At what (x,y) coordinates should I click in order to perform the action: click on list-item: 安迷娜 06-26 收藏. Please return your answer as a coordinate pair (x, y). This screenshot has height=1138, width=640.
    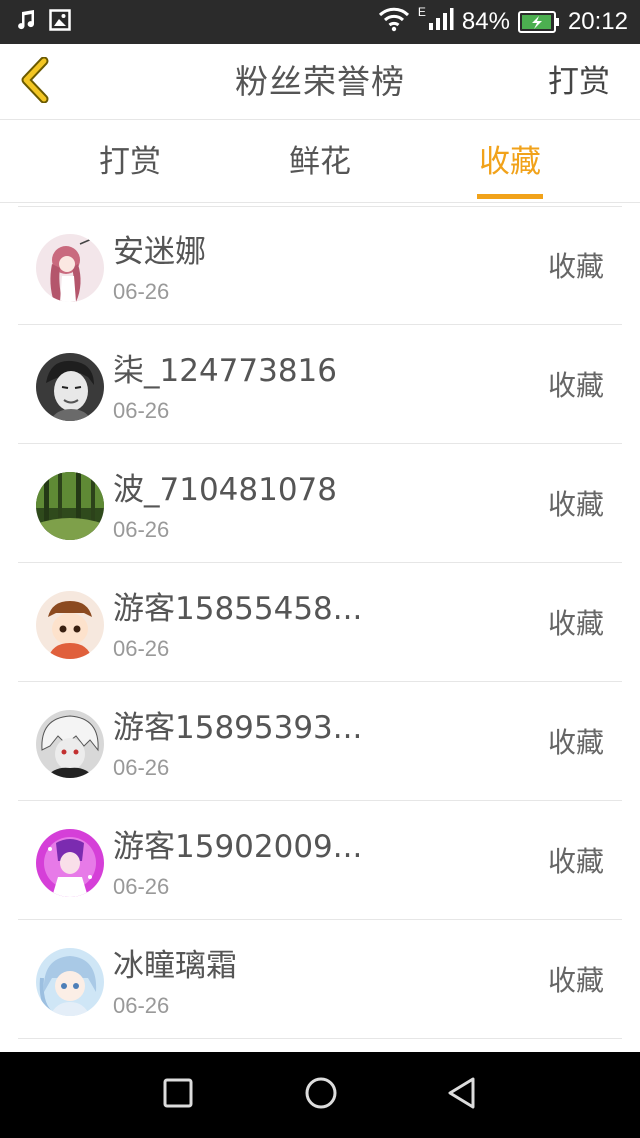
    Looking at the image, I should click on (320, 265).